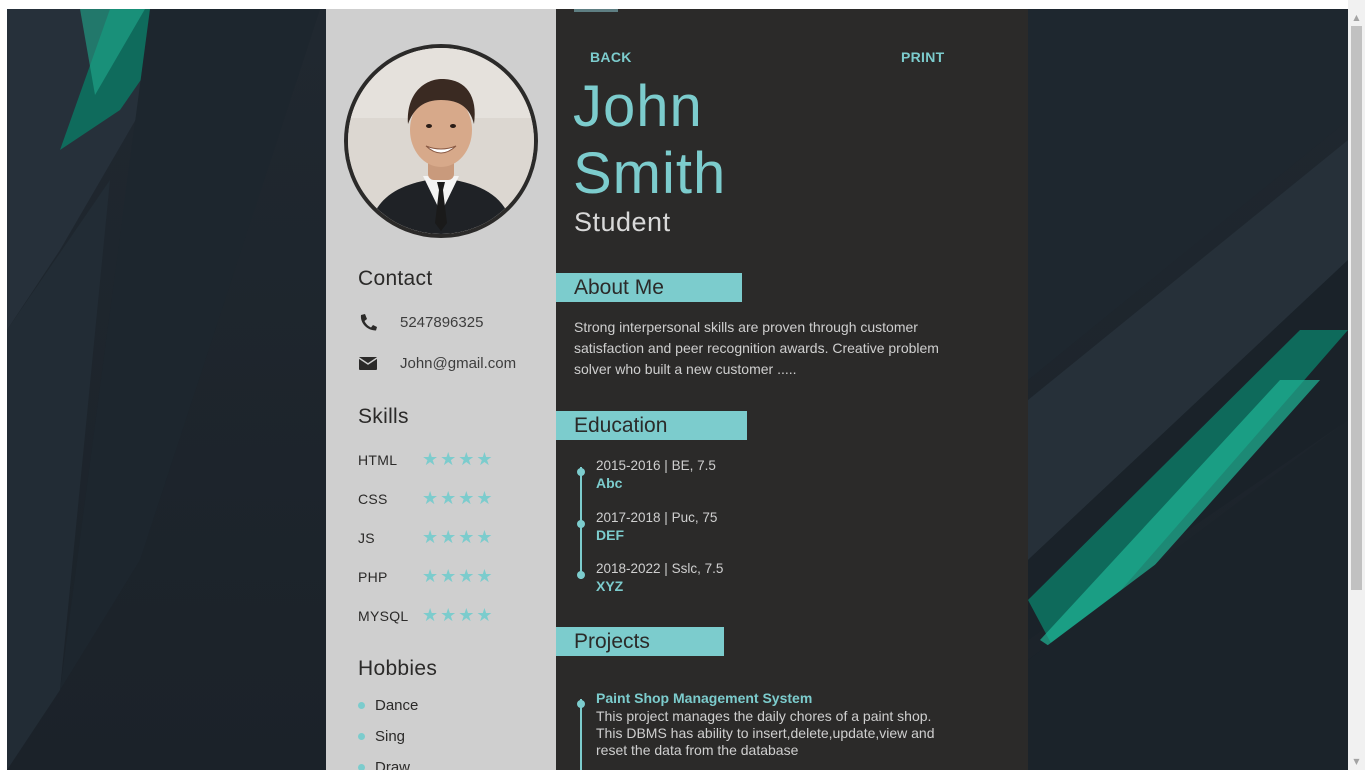 Image resolution: width=1365 pixels, height=770 pixels. Describe the element at coordinates (609, 483) in the screenshot. I see `education-school: Abc` at that location.